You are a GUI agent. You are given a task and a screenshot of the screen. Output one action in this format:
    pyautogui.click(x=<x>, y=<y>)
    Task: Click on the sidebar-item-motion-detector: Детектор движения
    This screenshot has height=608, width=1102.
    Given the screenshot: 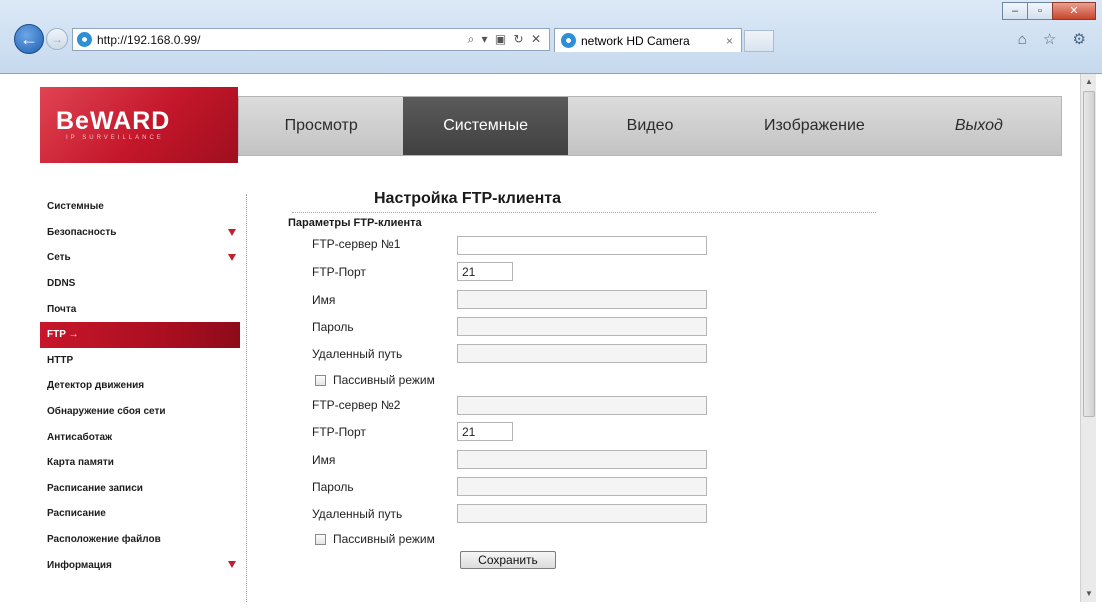 What is the action you would take?
    pyautogui.click(x=140, y=386)
    